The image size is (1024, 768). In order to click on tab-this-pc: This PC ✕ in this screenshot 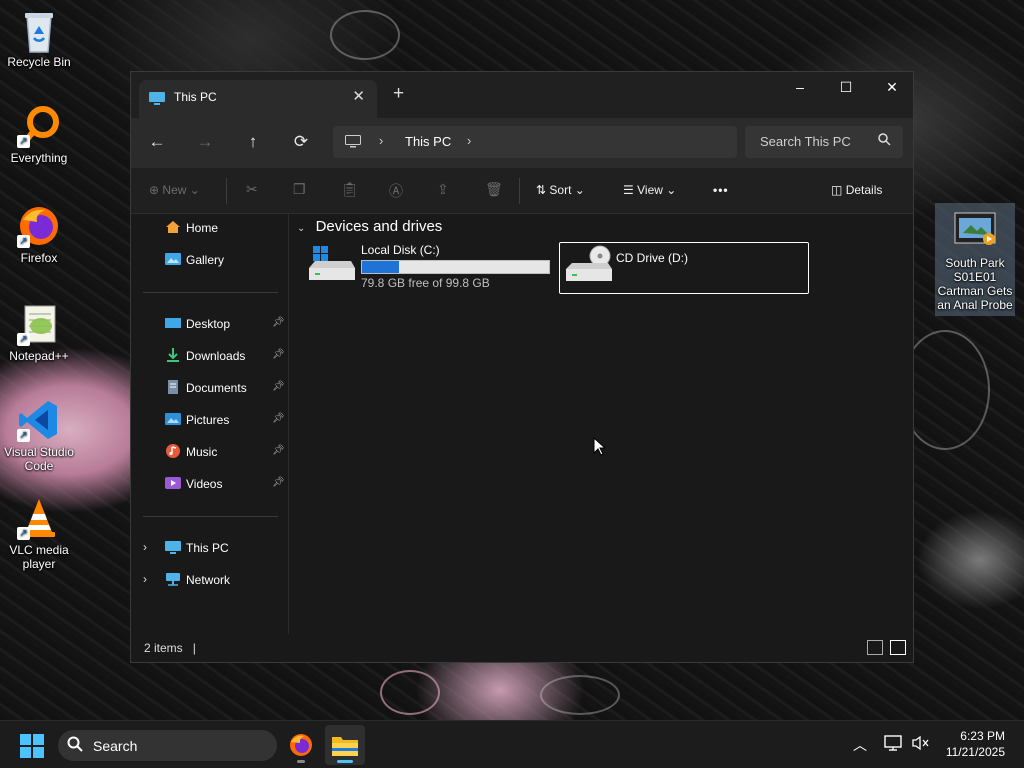, I will do `click(258, 99)`.